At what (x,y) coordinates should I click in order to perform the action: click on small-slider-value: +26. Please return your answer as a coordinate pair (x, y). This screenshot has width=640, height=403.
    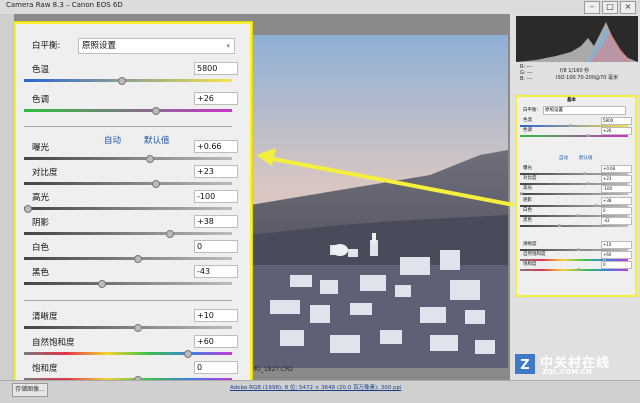
    Looking at the image, I should click on (616, 131).